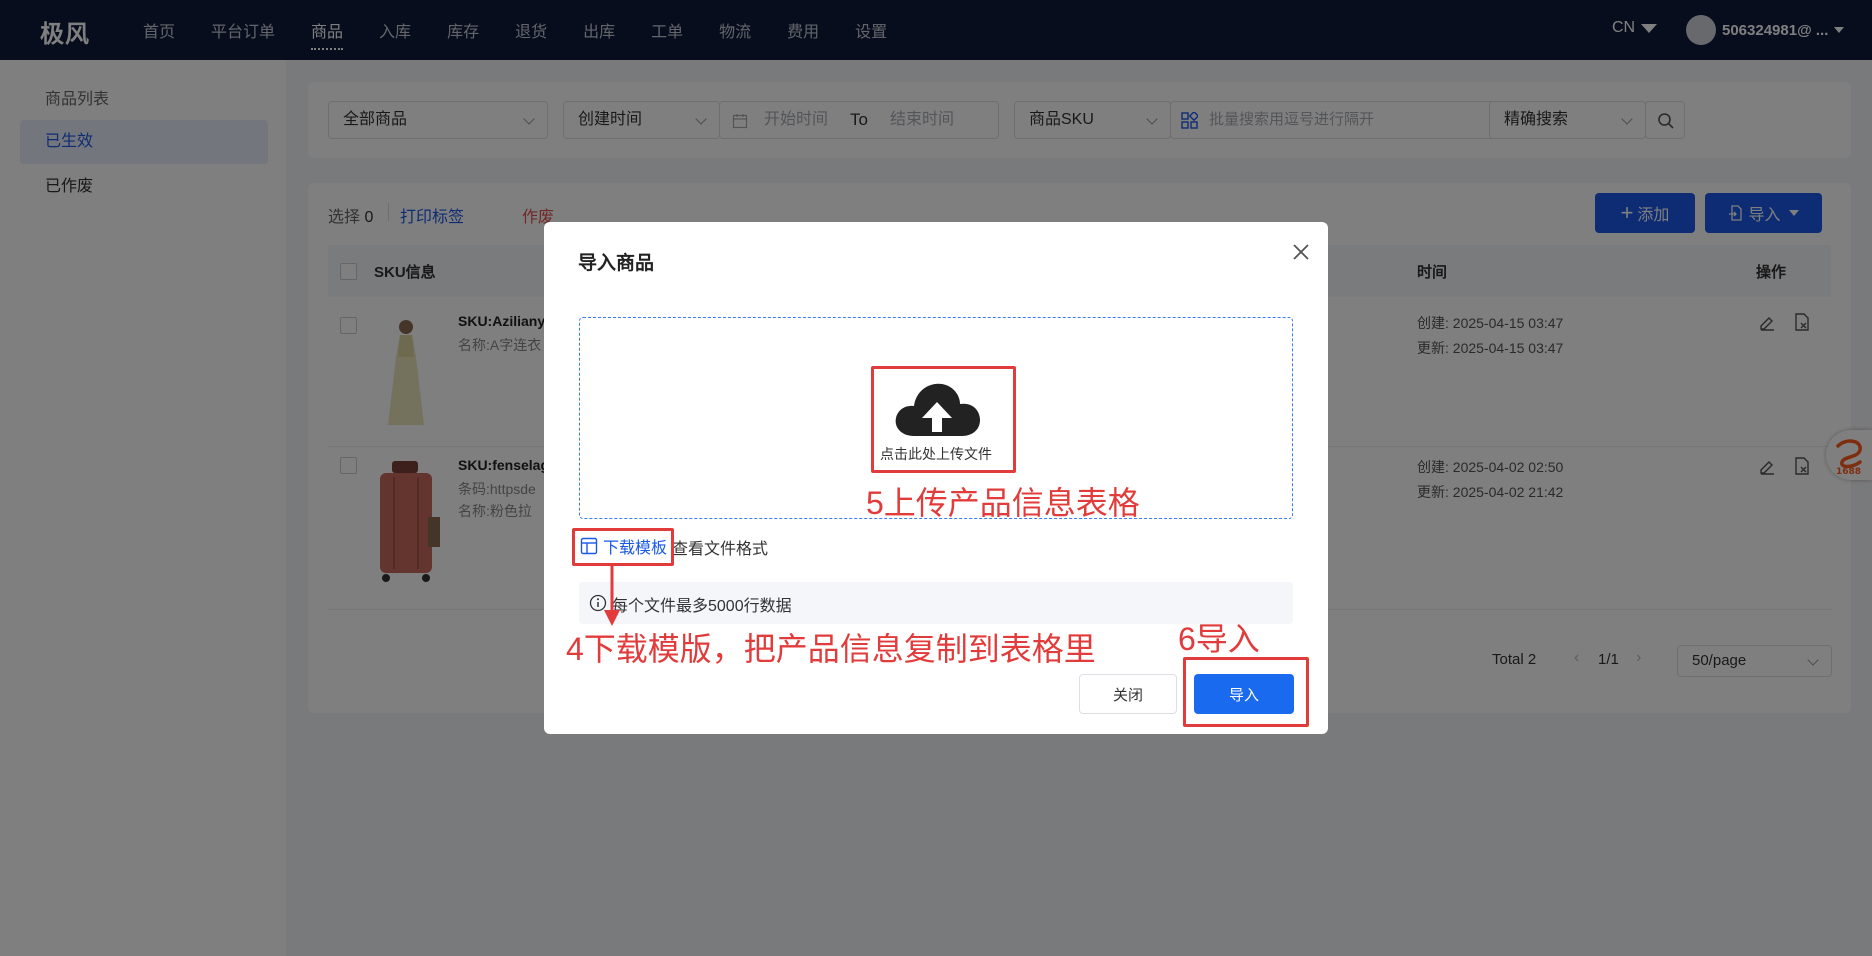 Image resolution: width=1872 pixels, height=956 pixels. What do you see at coordinates (1219, 639) in the screenshot?
I see `annotation-step6: 6导入` at bounding box center [1219, 639].